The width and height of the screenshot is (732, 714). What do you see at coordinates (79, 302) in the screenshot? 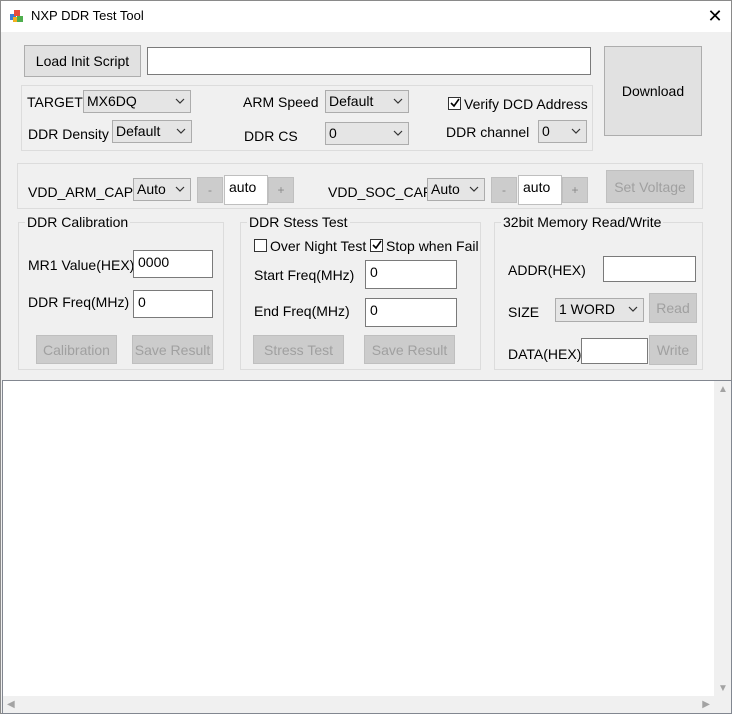
I see `ddr-freq-label: DDR Freq(MHz)` at bounding box center [79, 302].